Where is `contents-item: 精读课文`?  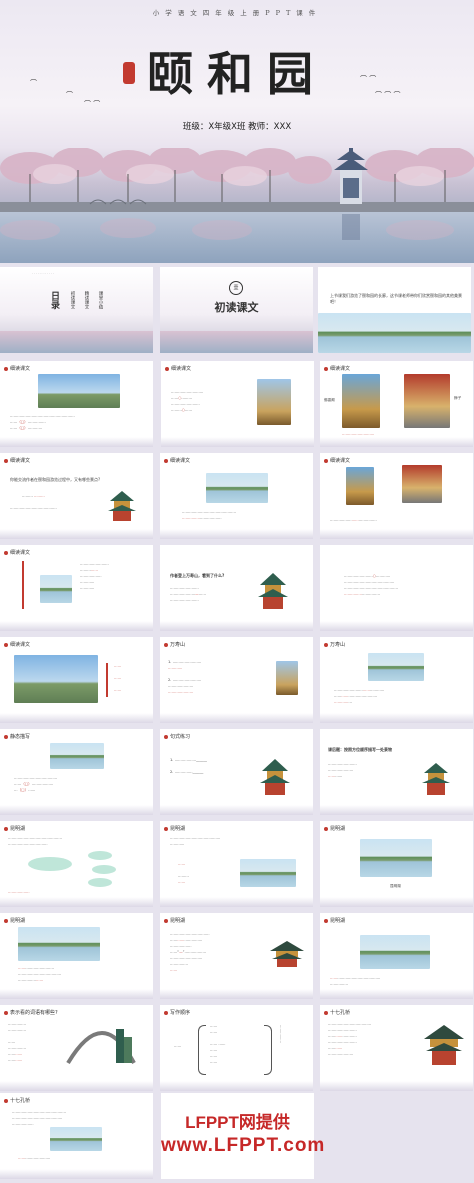
contents-item: 精读课文 is located at coordinates (86, 300).